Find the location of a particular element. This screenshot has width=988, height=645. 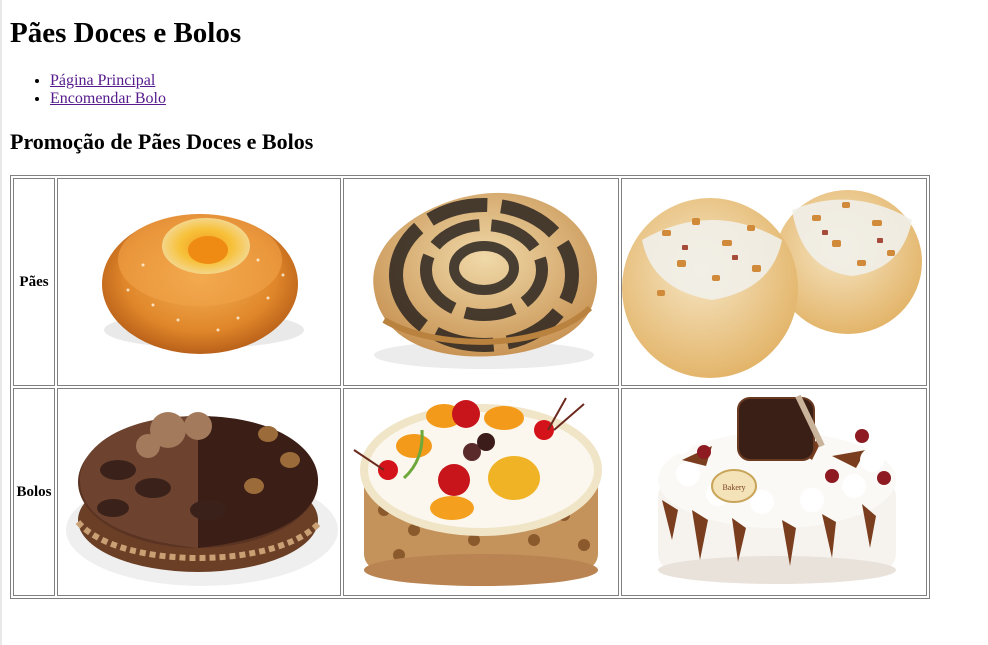

chocolate-cake-icon is located at coordinates (202, 499).